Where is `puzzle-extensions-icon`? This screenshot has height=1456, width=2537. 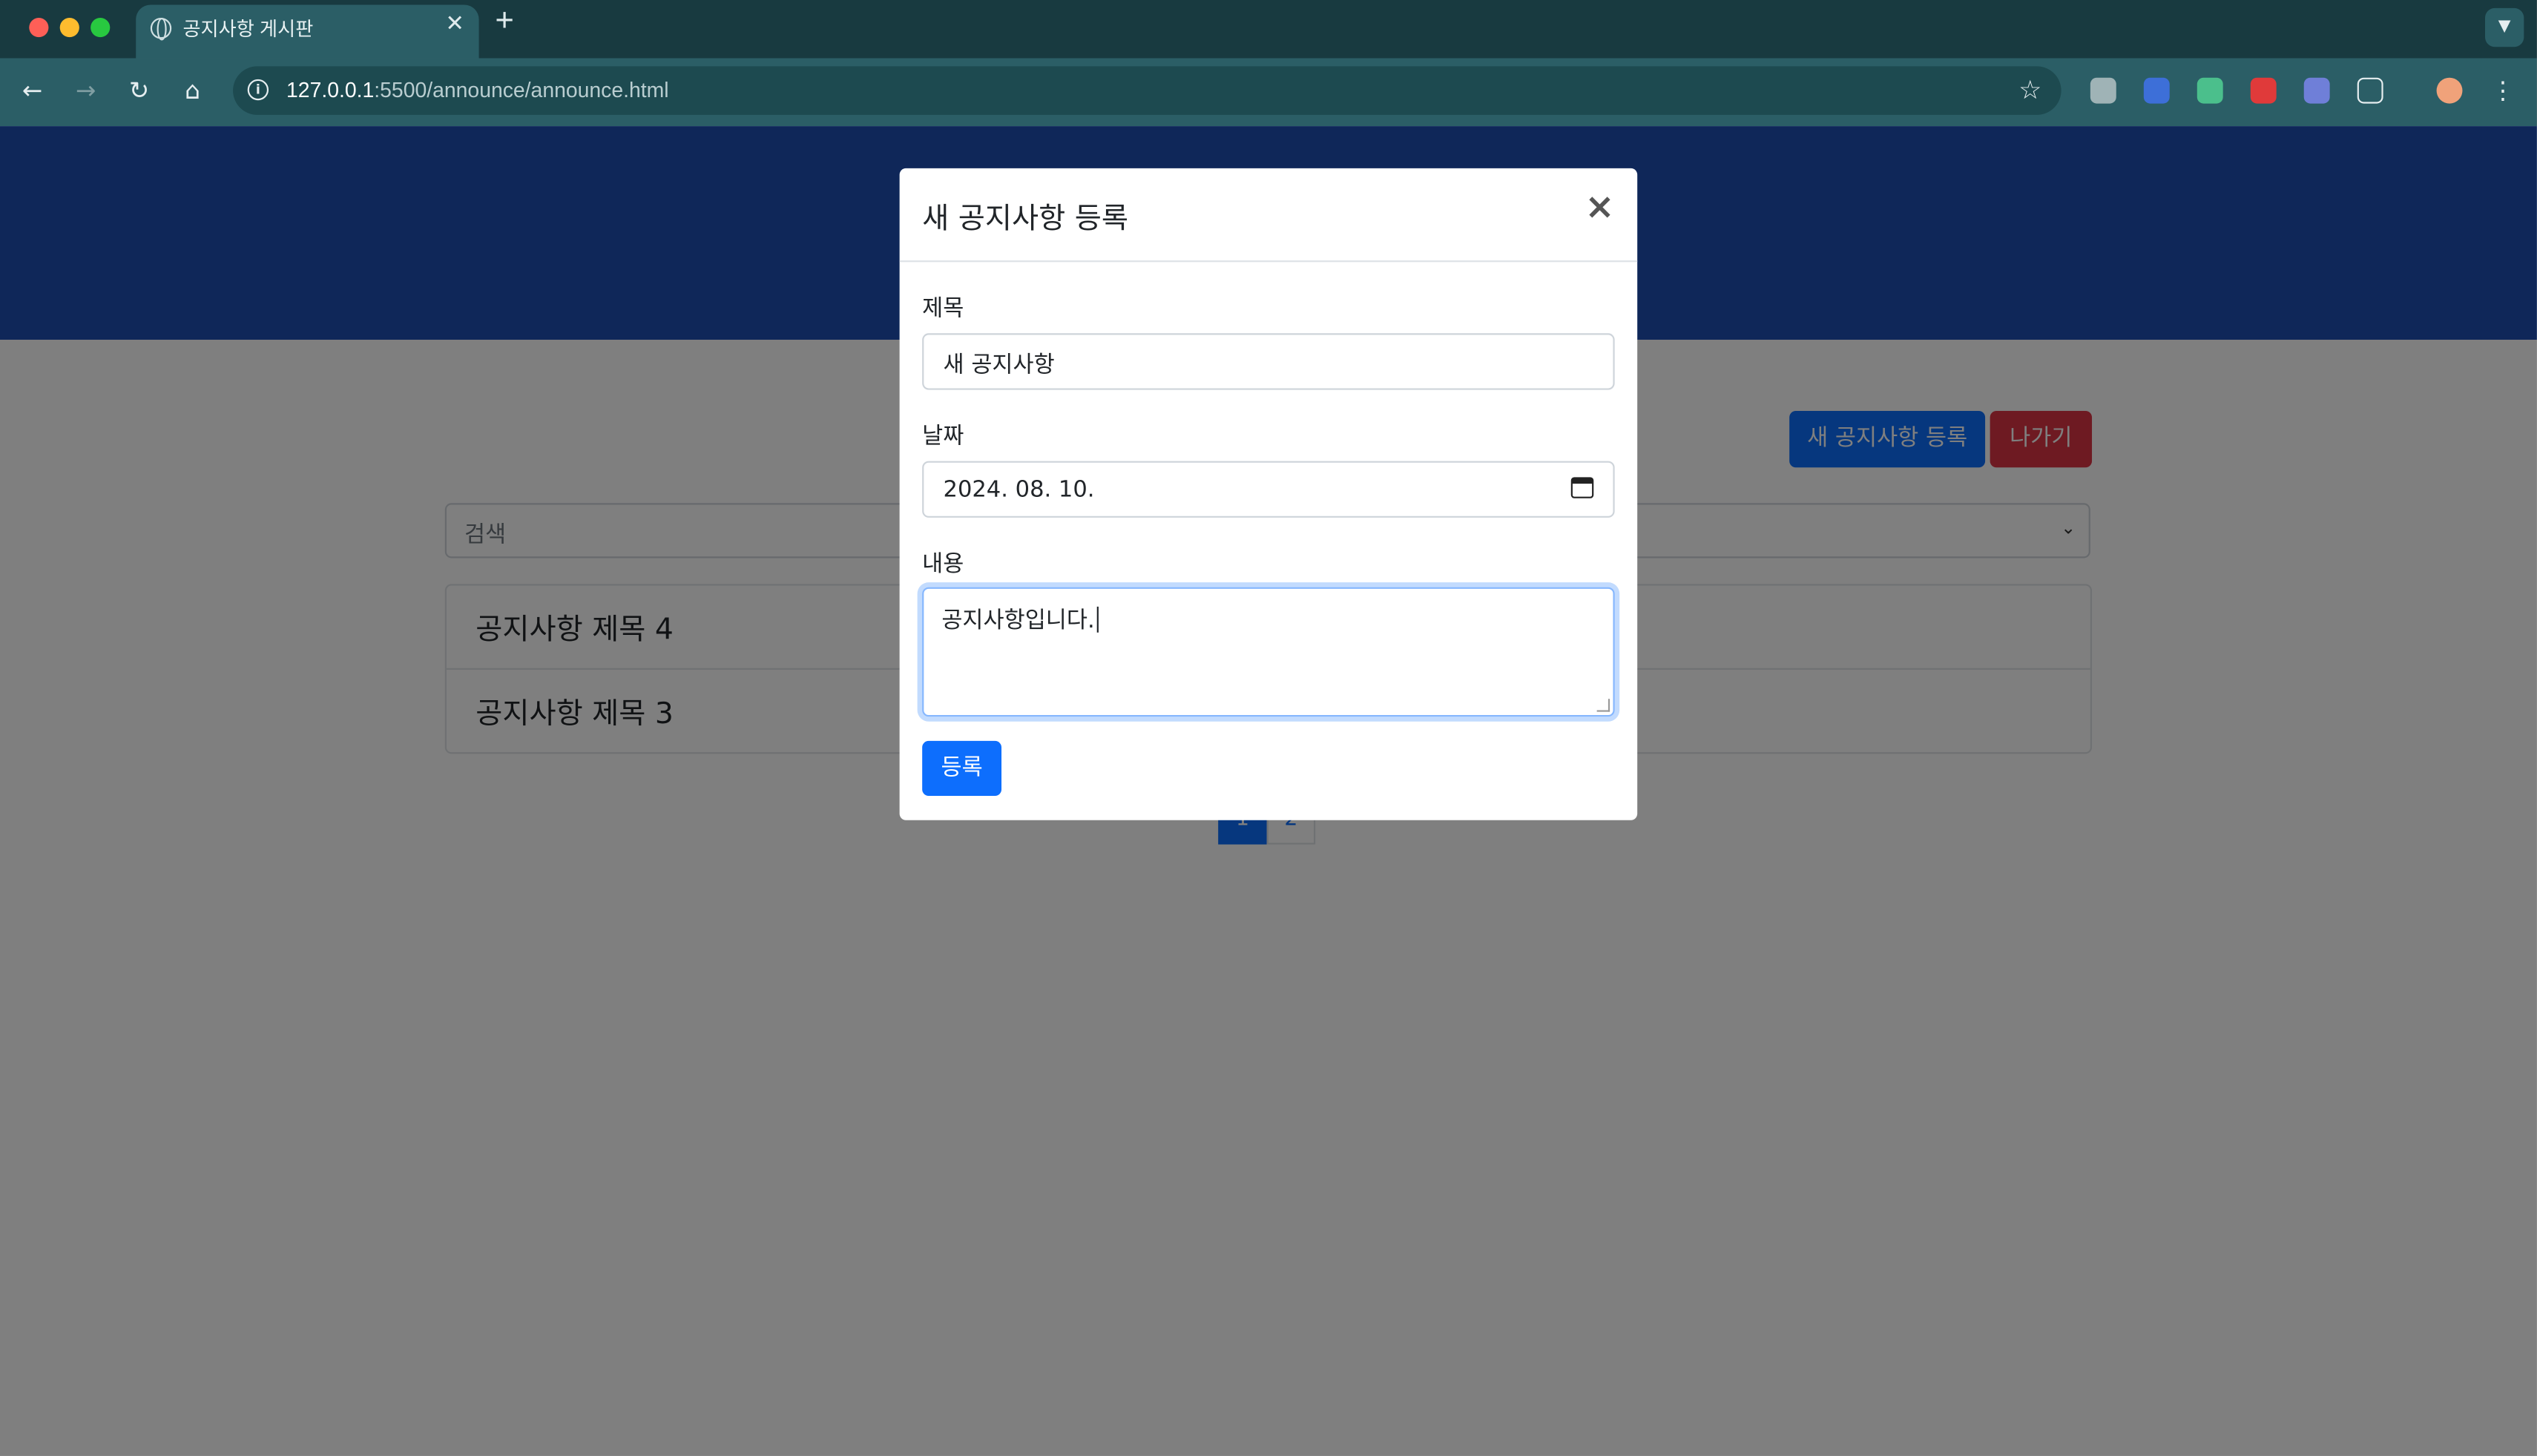
puzzle-extensions-icon is located at coordinates (2370, 90).